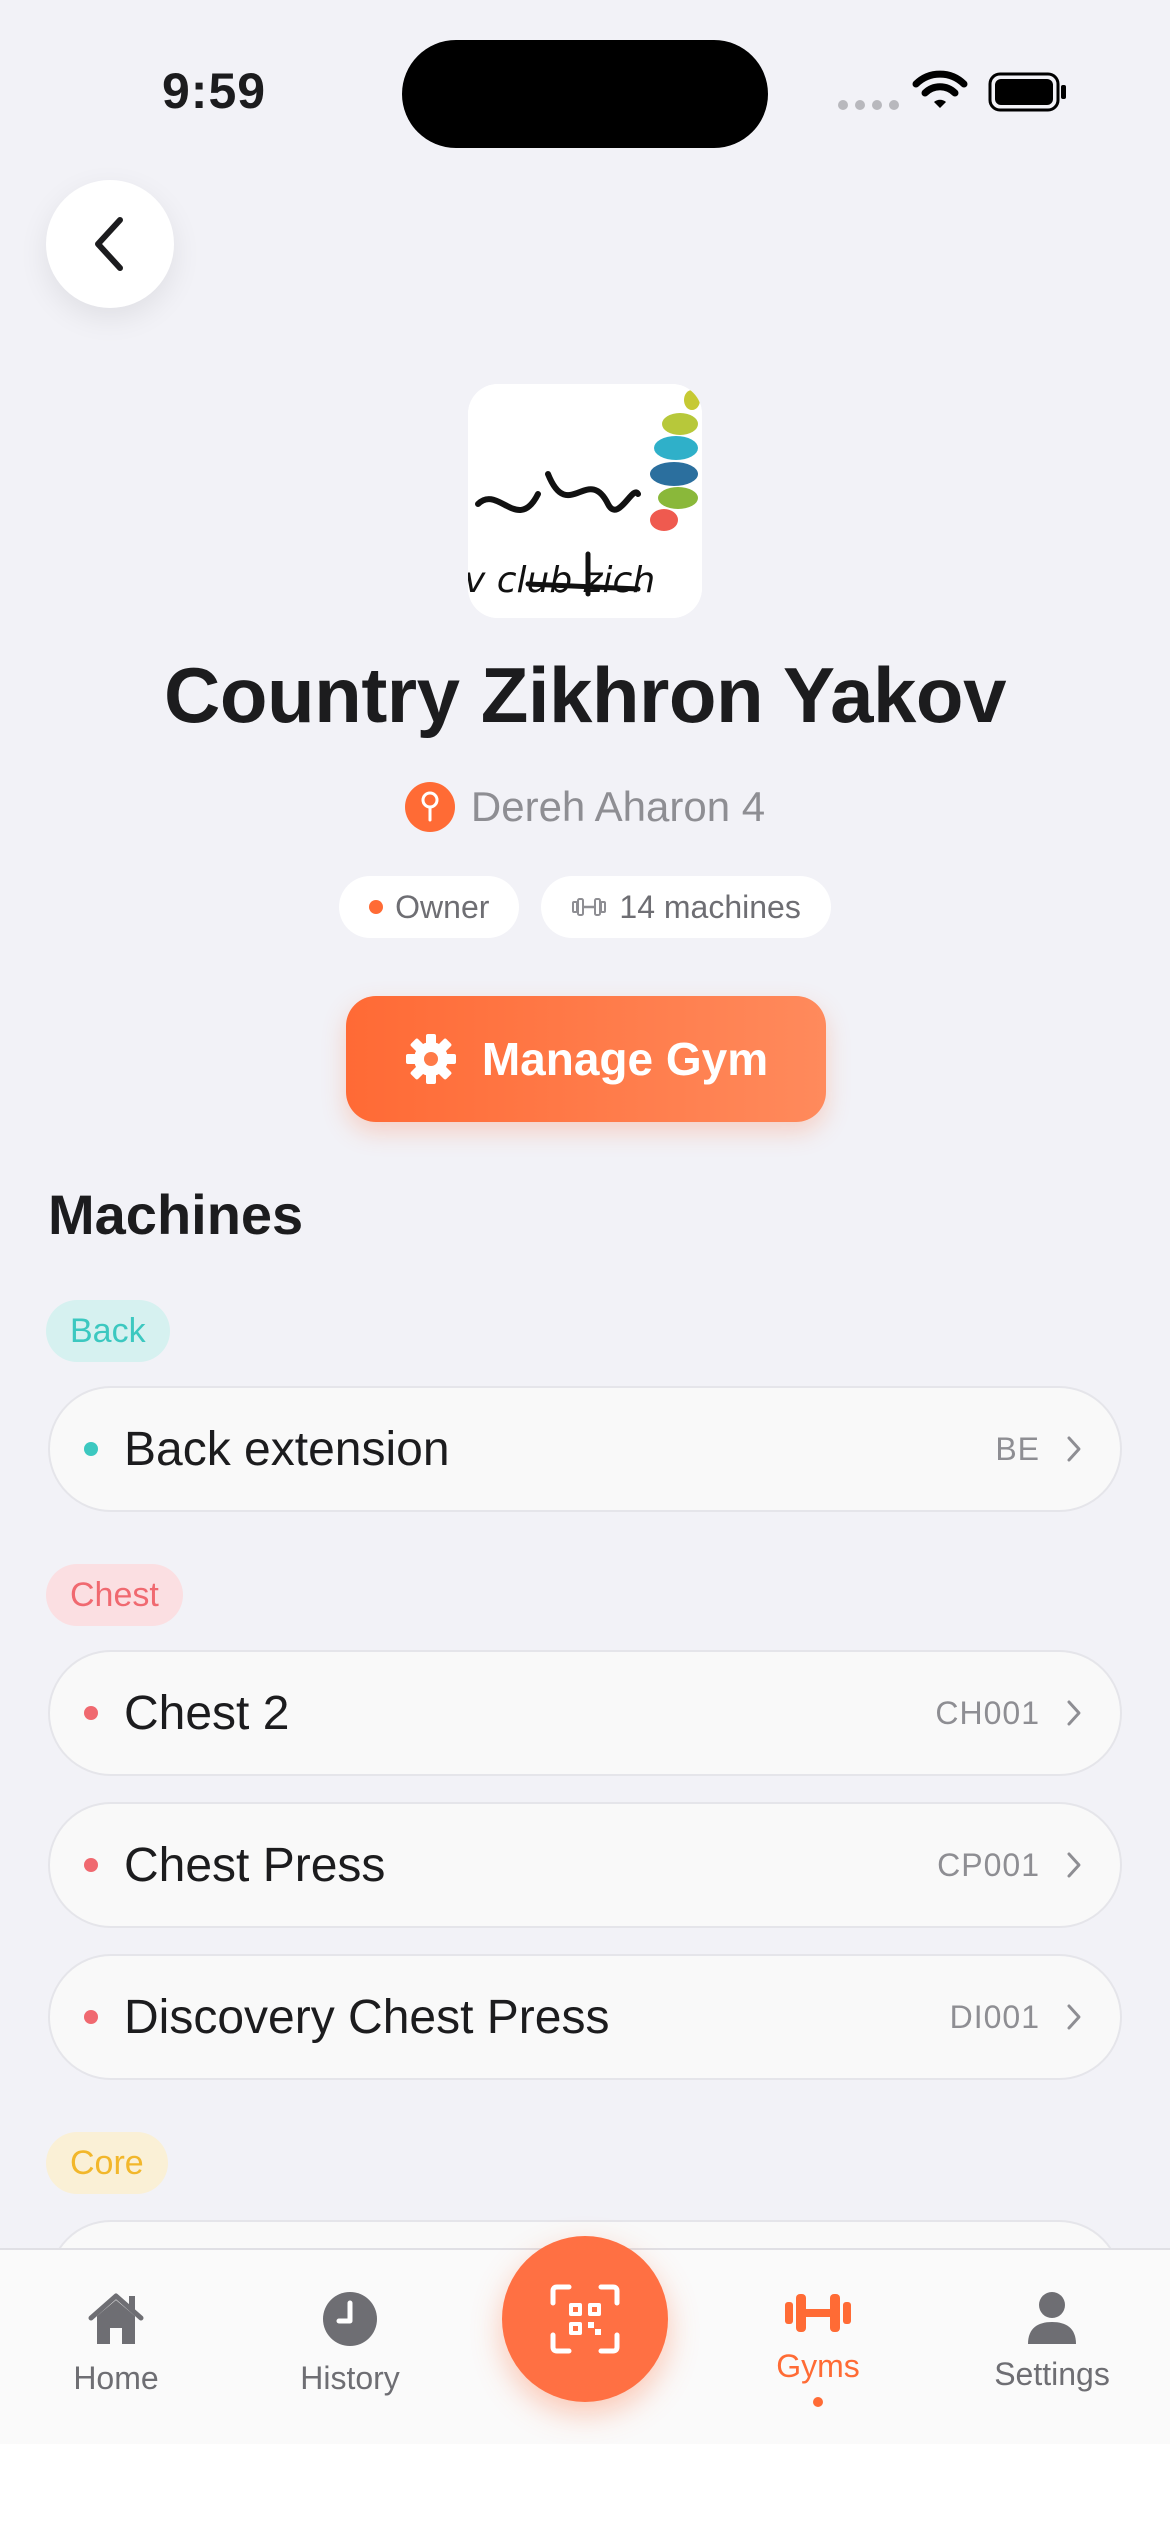  Describe the element at coordinates (988, 1864) in the screenshot. I see `machine-code: CP001` at that location.